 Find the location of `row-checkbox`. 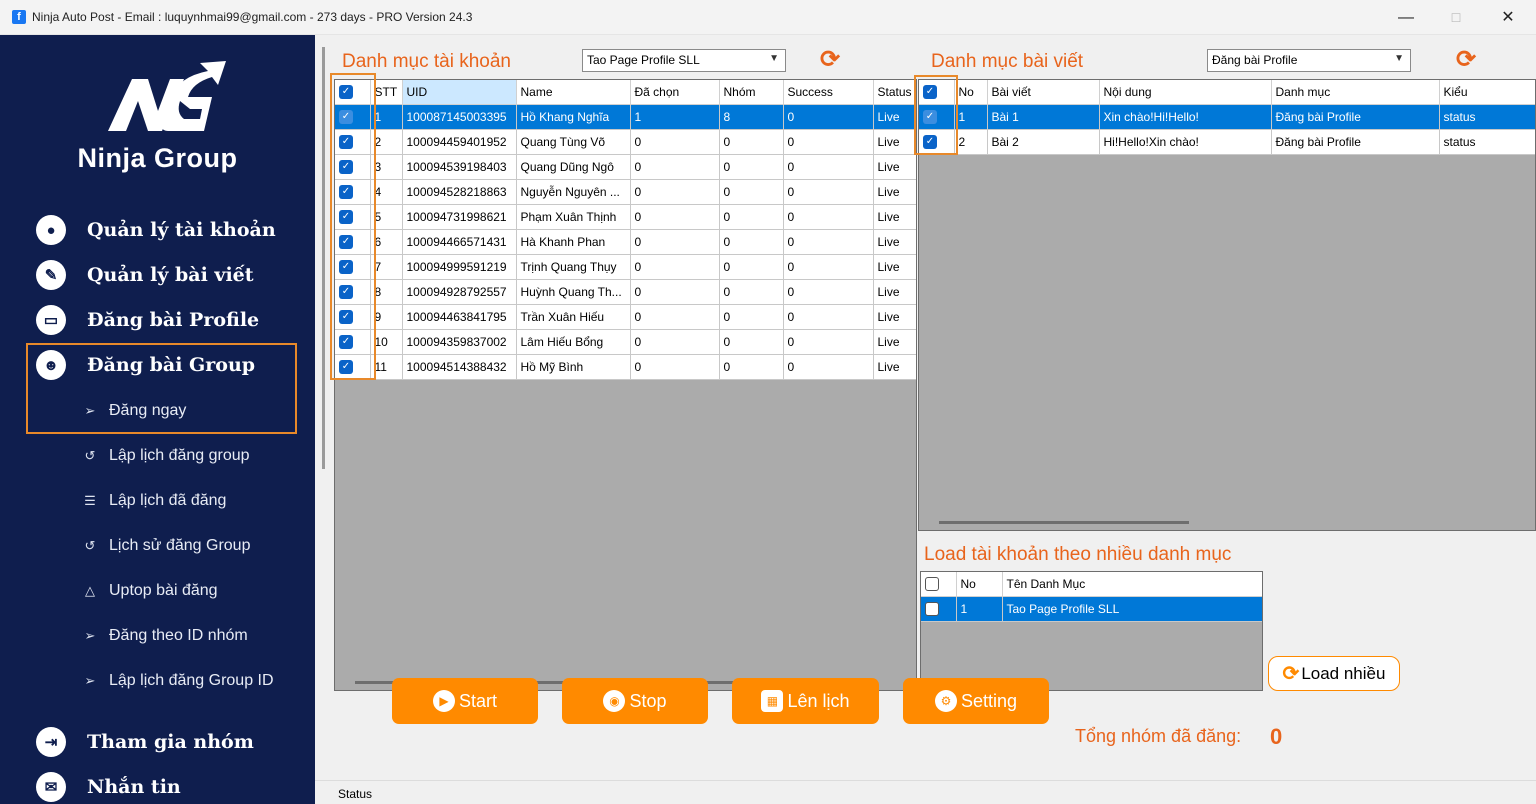

row-checkbox is located at coordinates (939, 609).